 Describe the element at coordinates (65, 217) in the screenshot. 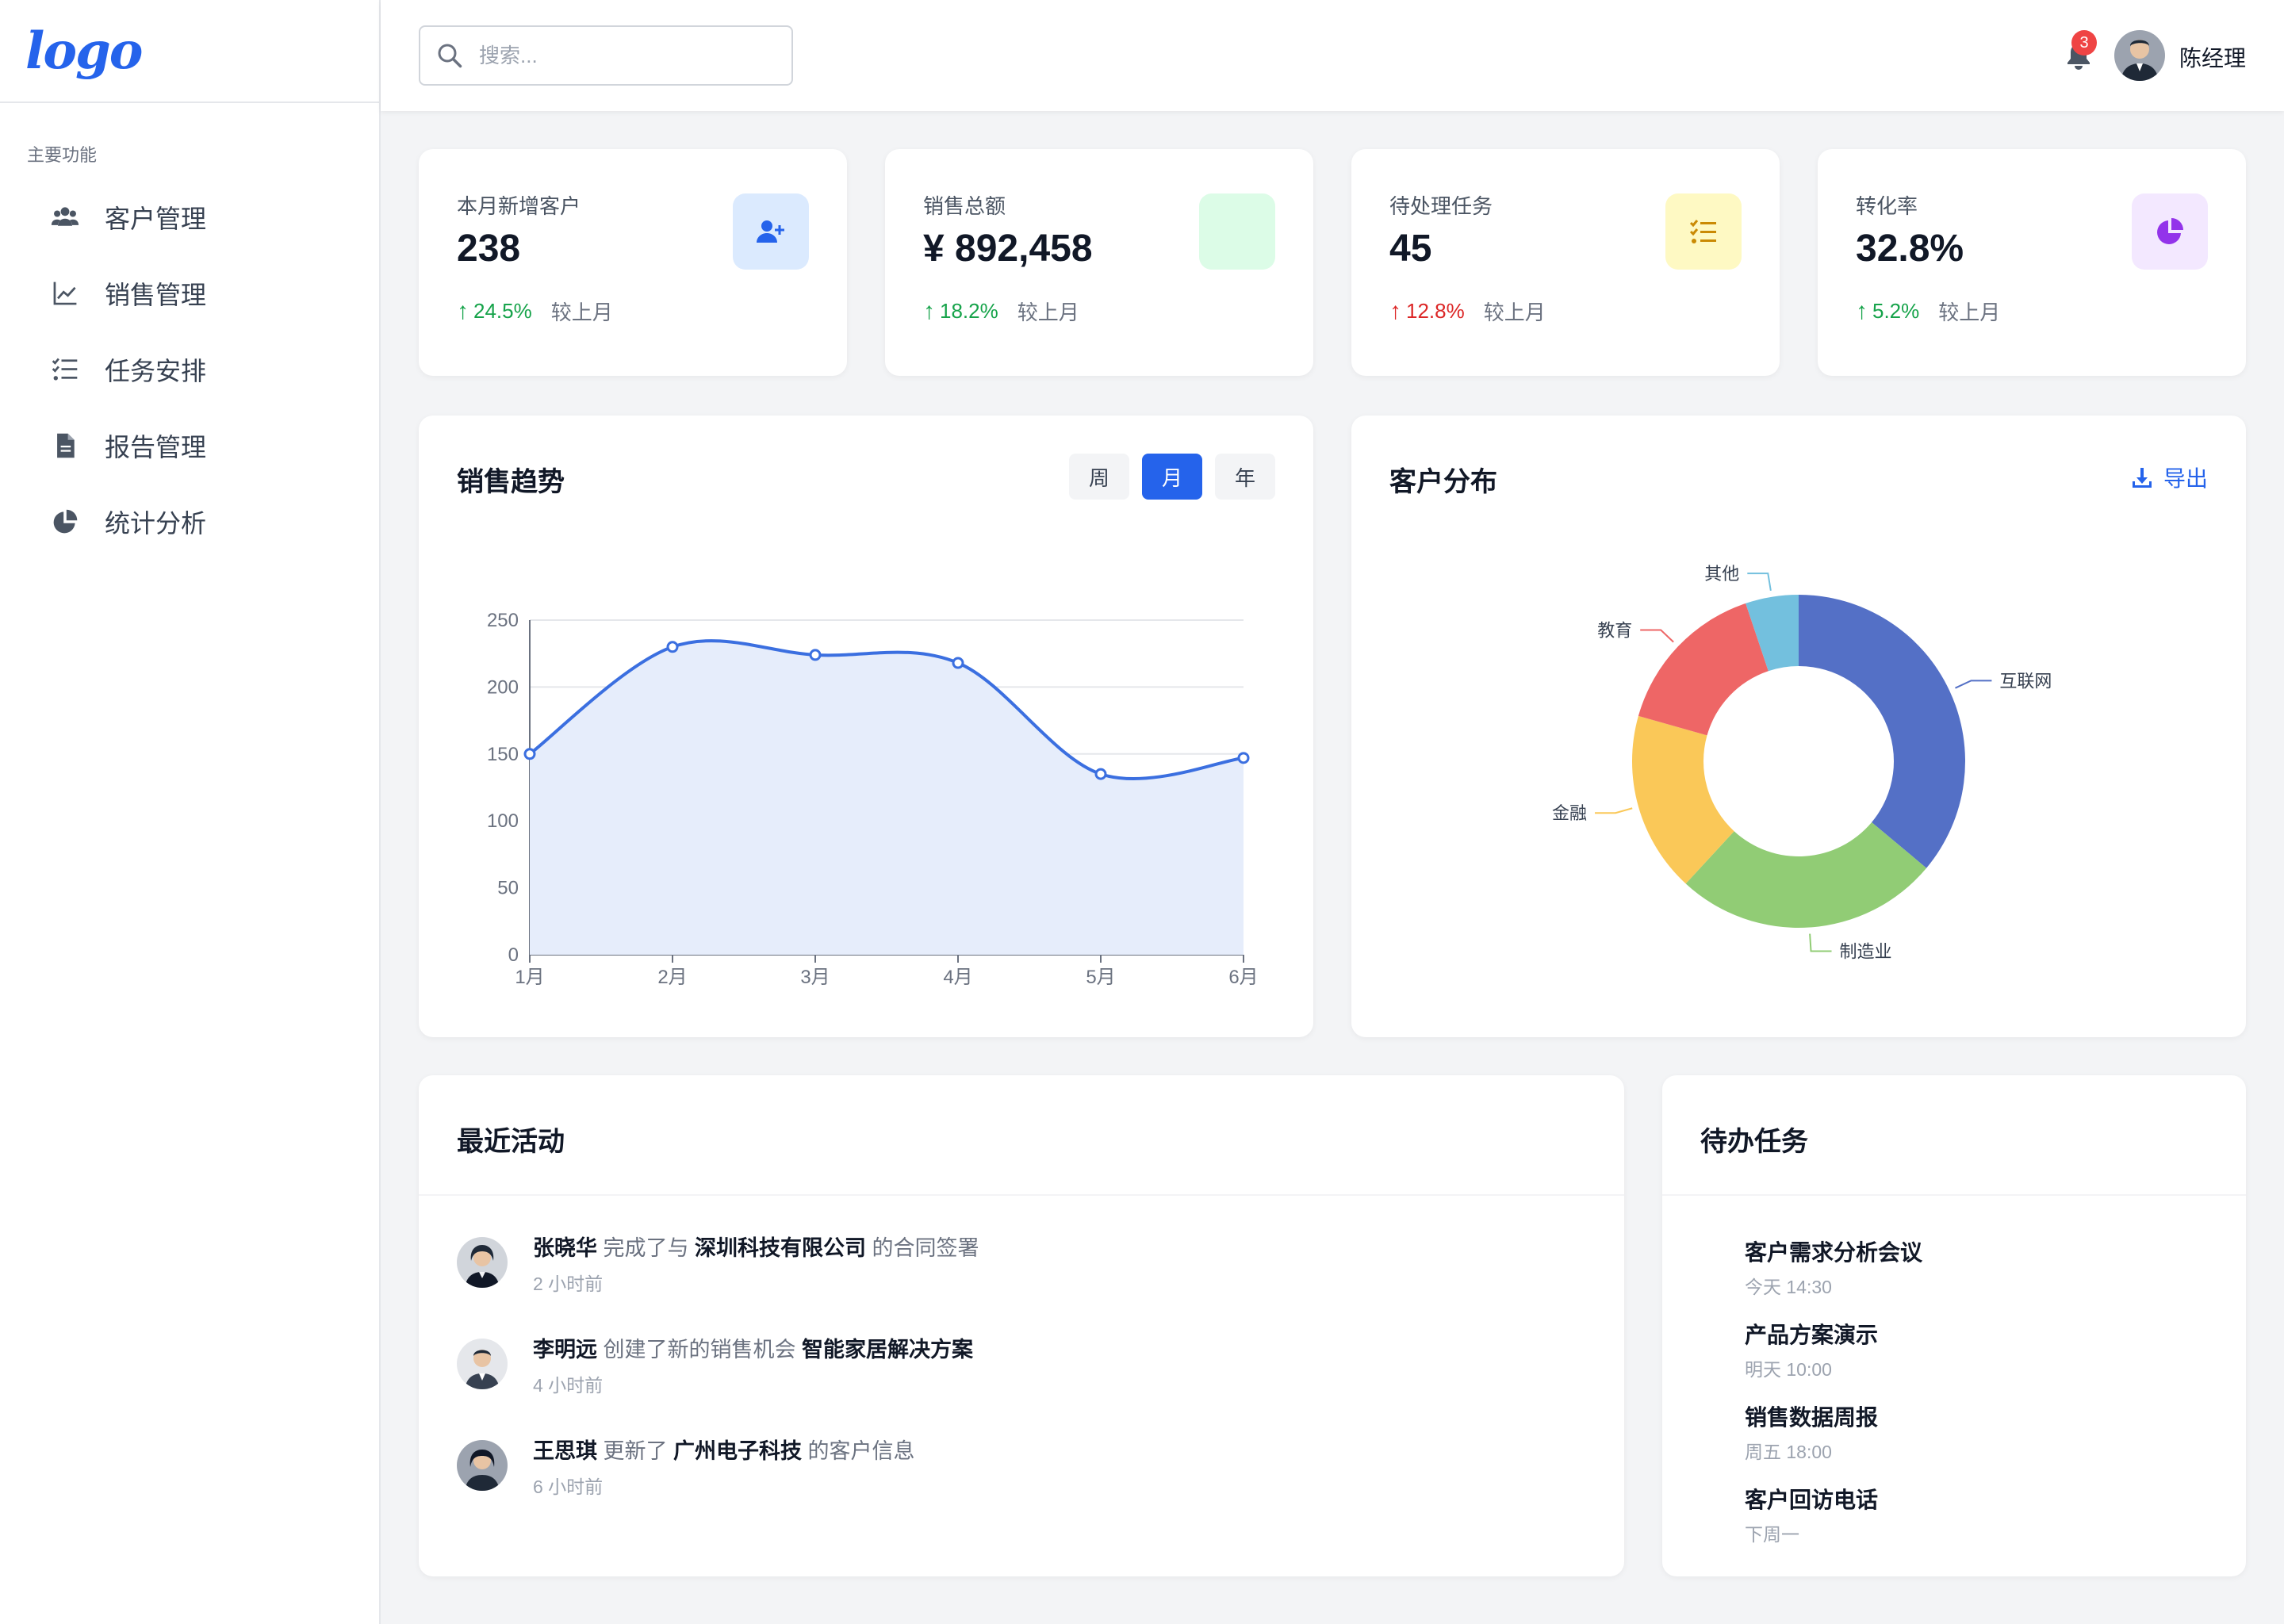

I see `users-icon` at that location.